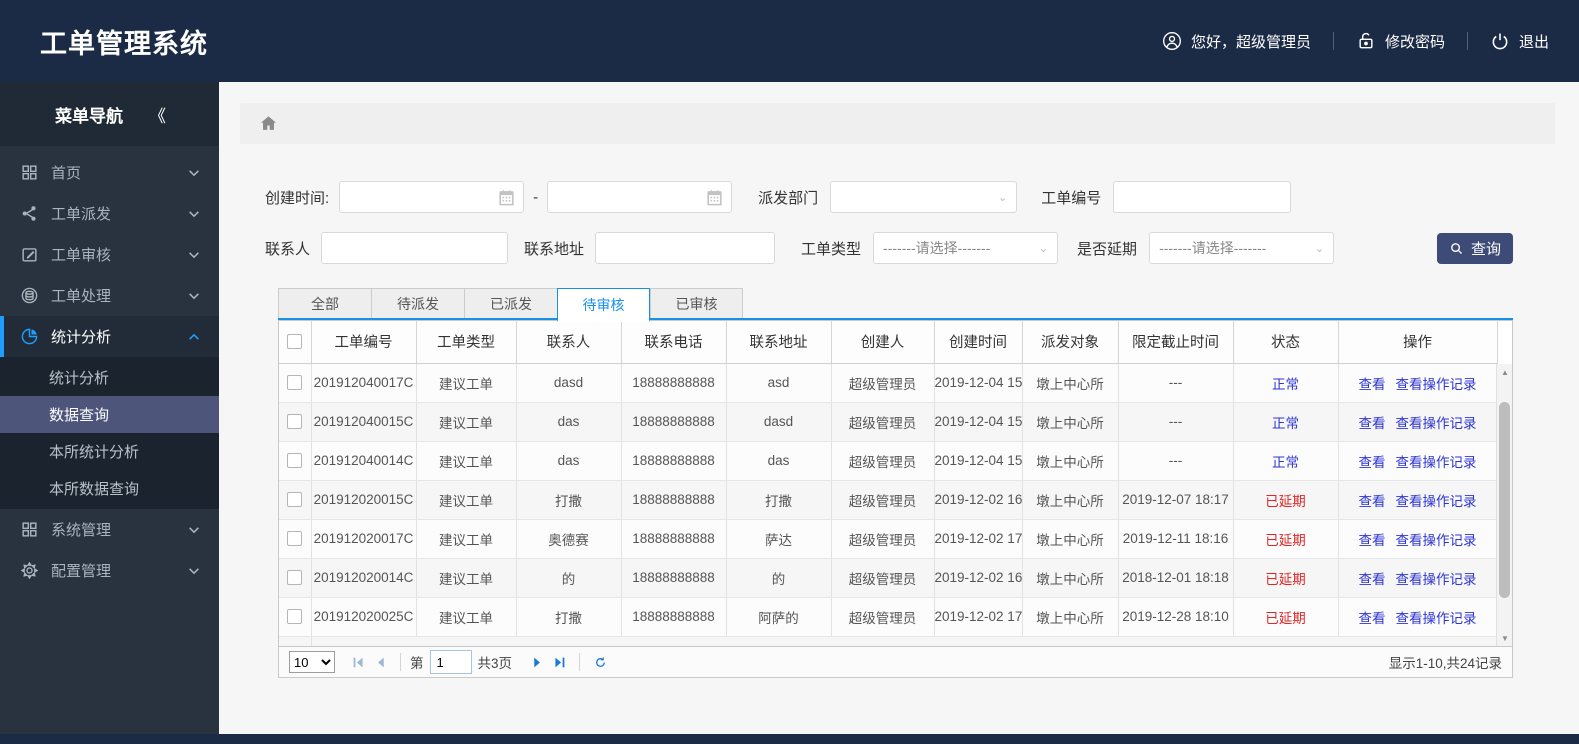 The height and width of the screenshot is (744, 1579). Describe the element at coordinates (495, 663) in the screenshot. I see `total-pages-label: 共3页` at that location.